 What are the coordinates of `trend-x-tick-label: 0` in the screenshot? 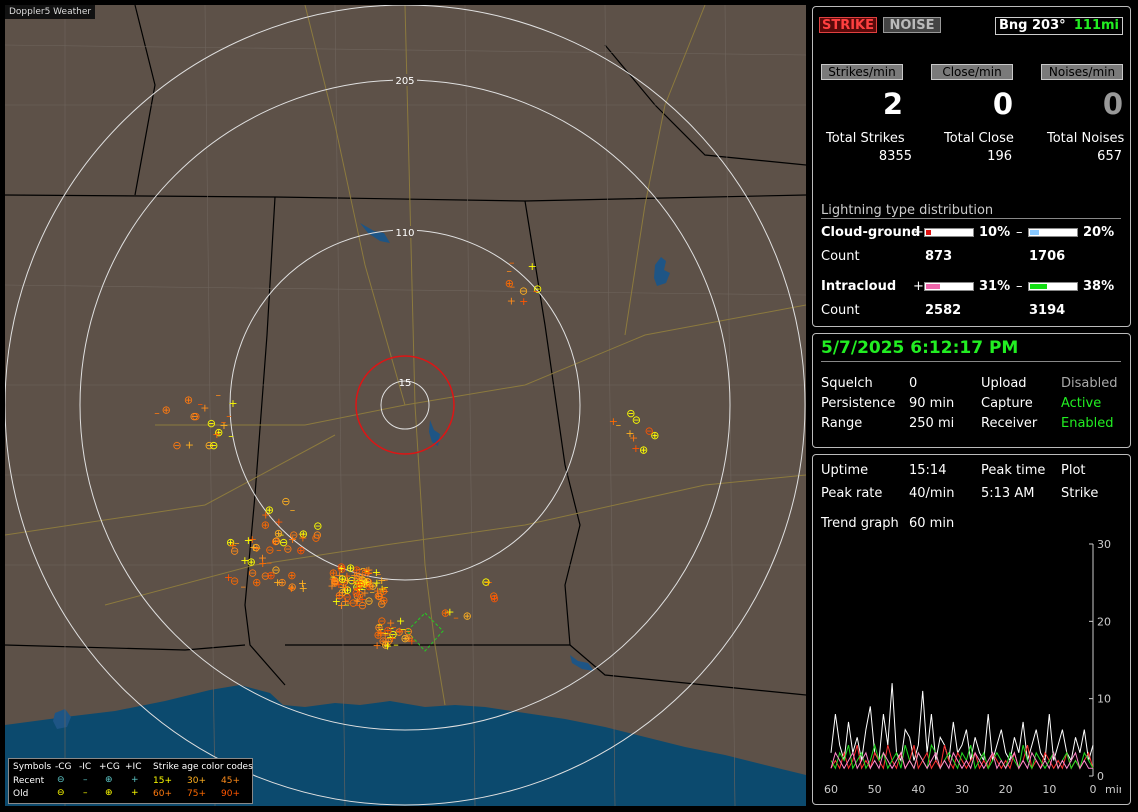 It's located at (1093, 789).